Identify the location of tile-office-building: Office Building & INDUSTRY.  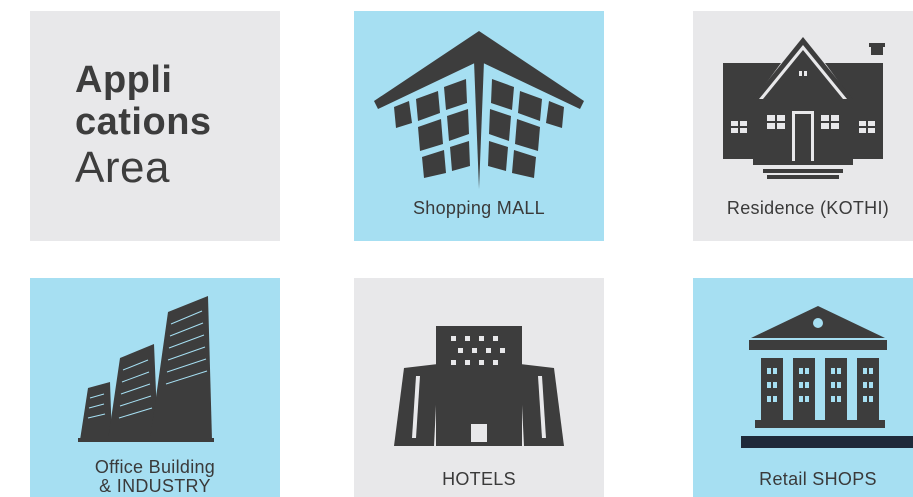
(155, 387).